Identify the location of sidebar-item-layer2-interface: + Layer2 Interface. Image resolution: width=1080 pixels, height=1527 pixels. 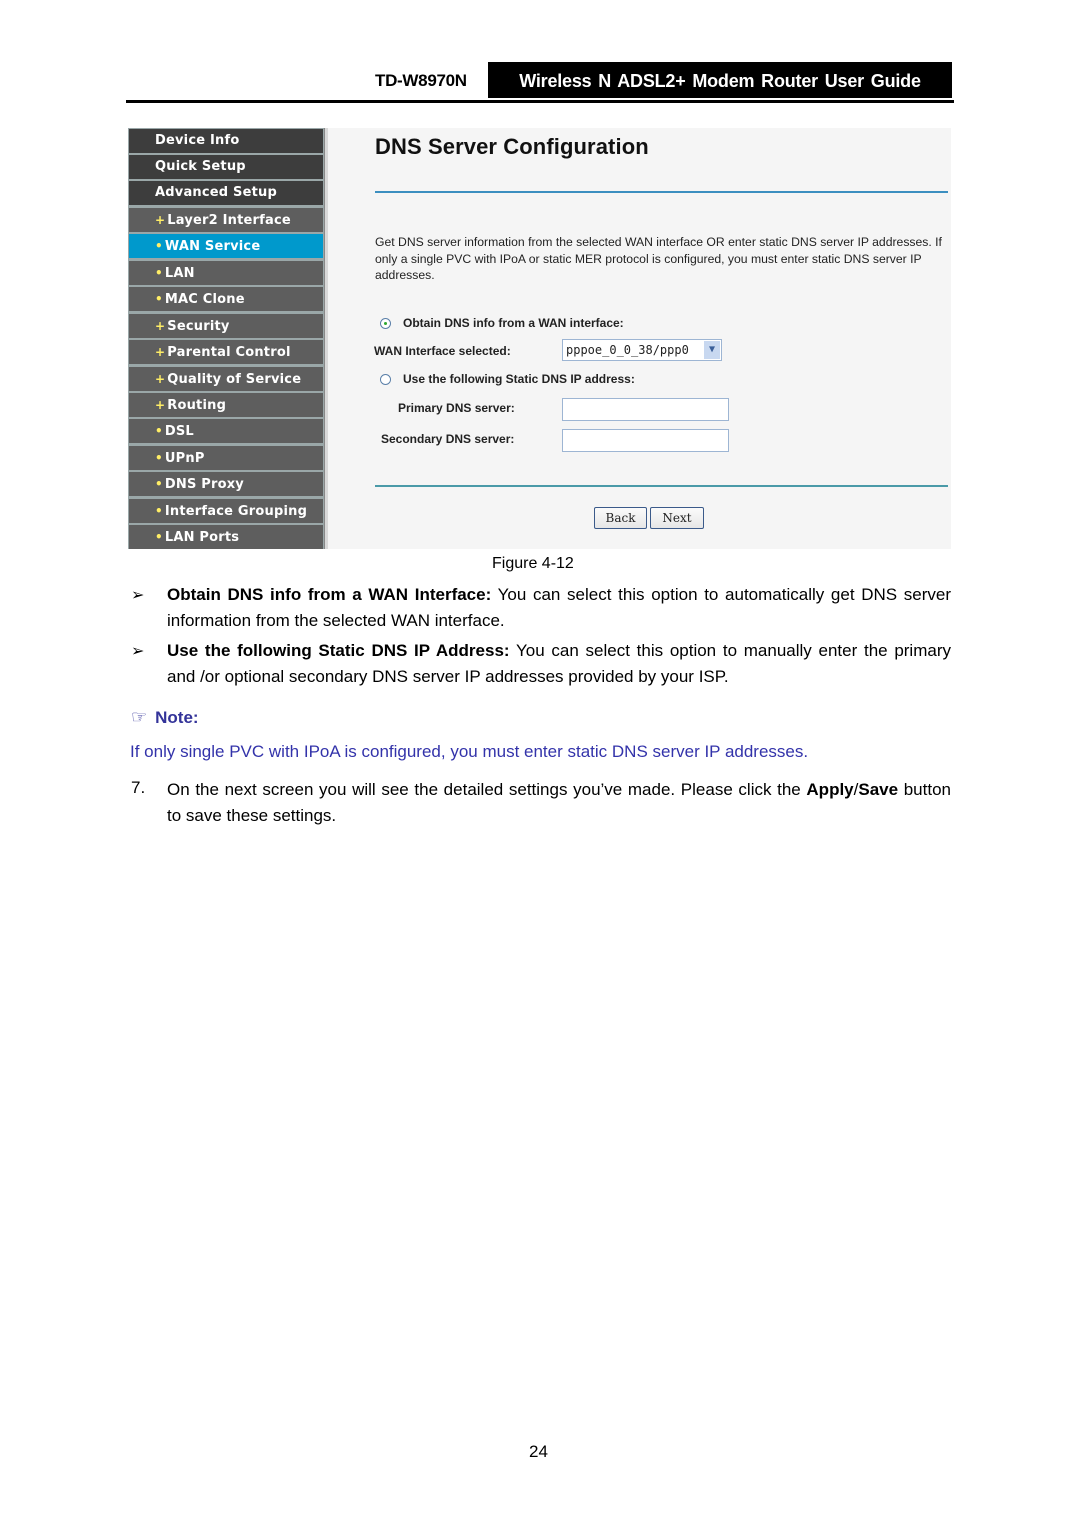
(226, 220).